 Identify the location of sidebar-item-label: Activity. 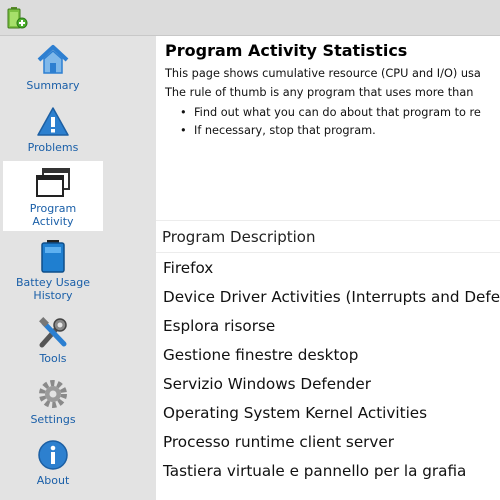
(53, 221).